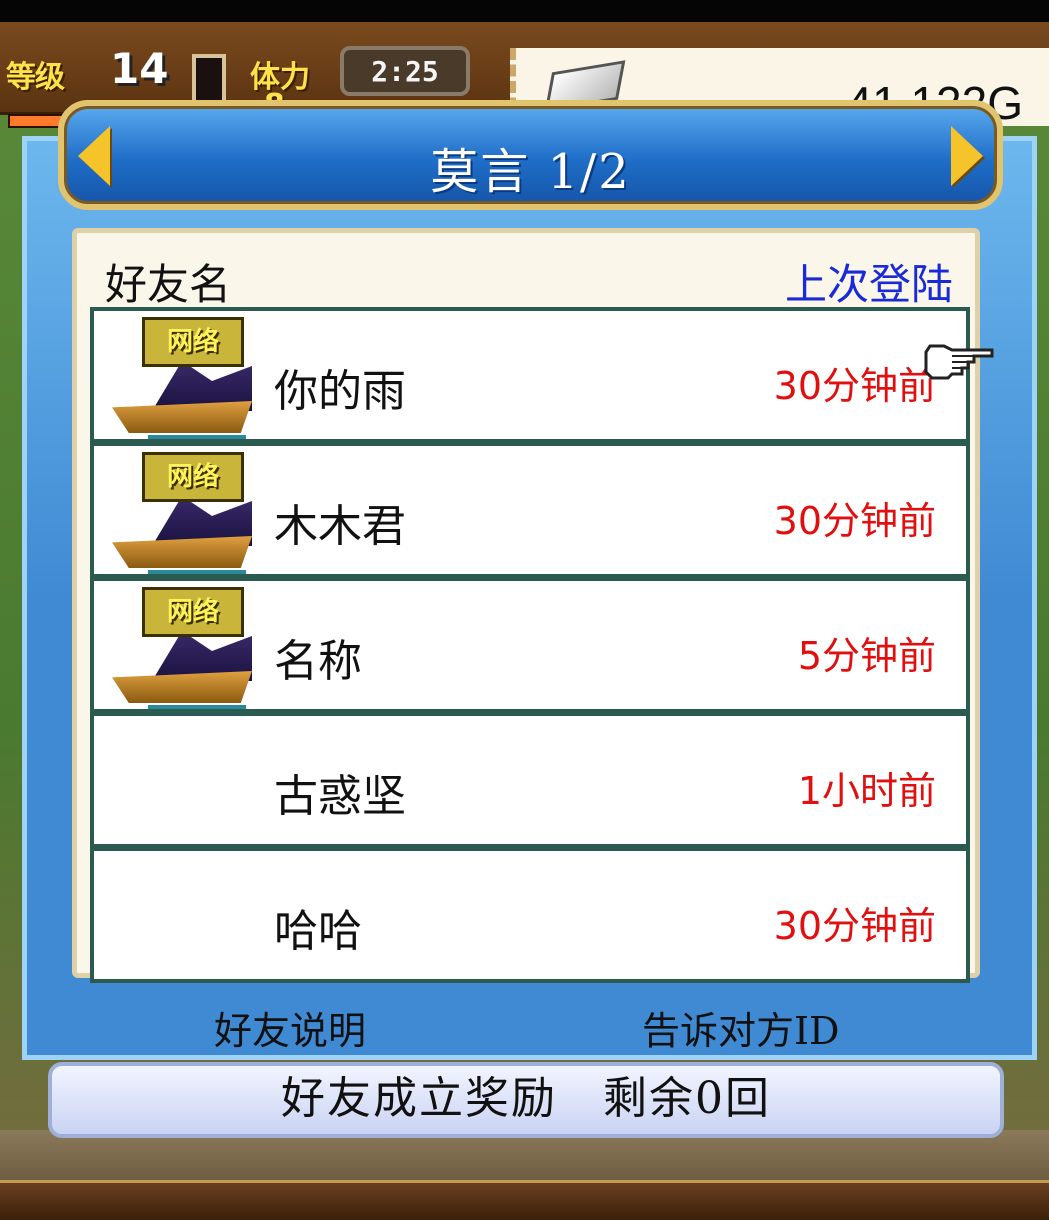 Image resolution: width=1049 pixels, height=1220 pixels. I want to click on title-banner: 莫言 1/2, so click(530, 155).